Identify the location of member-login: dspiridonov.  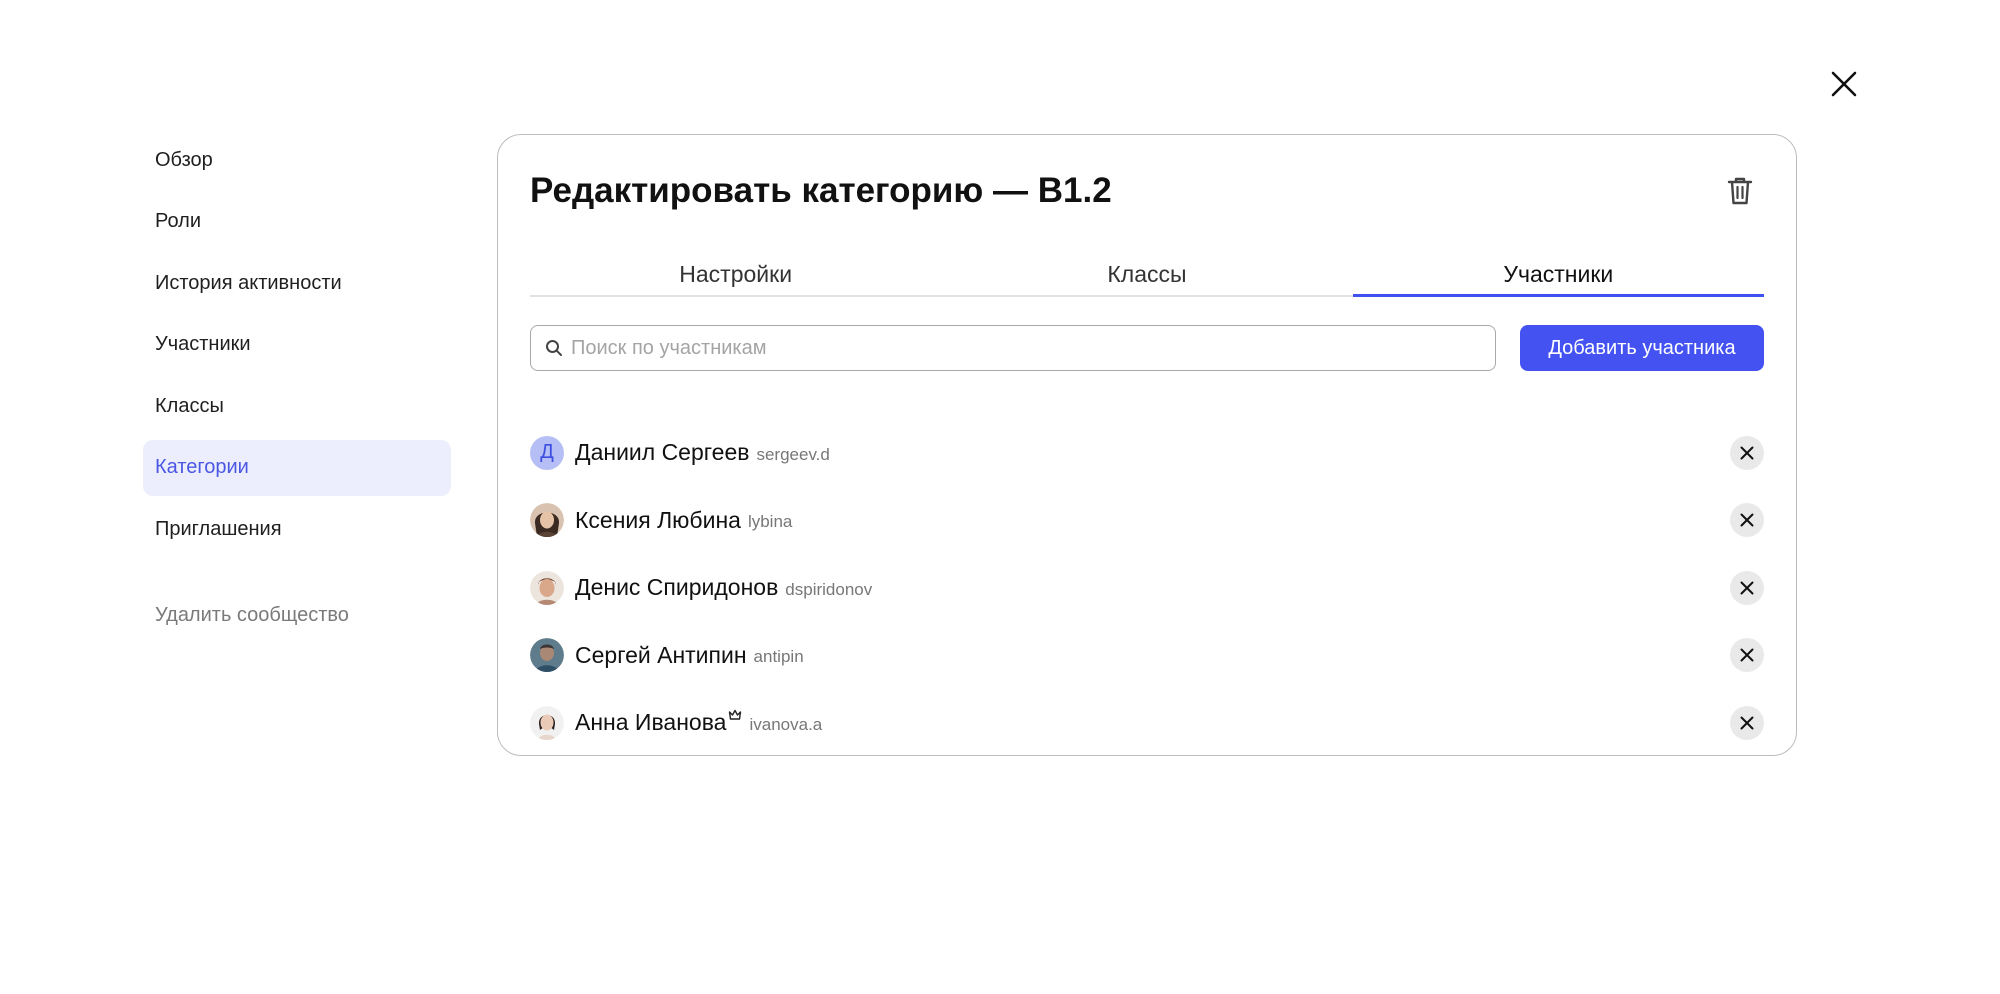
(829, 589).